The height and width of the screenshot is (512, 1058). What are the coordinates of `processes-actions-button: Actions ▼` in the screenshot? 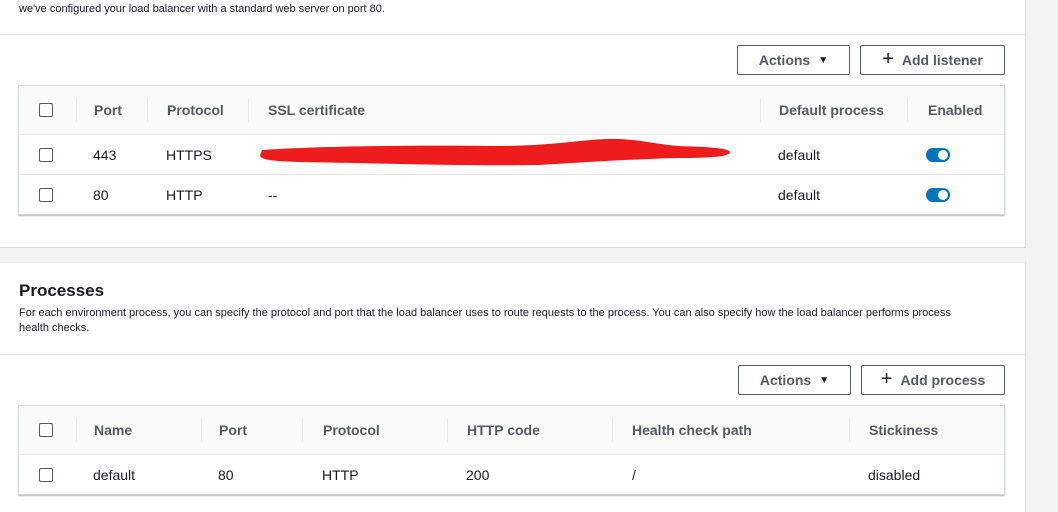 It's located at (794, 380).